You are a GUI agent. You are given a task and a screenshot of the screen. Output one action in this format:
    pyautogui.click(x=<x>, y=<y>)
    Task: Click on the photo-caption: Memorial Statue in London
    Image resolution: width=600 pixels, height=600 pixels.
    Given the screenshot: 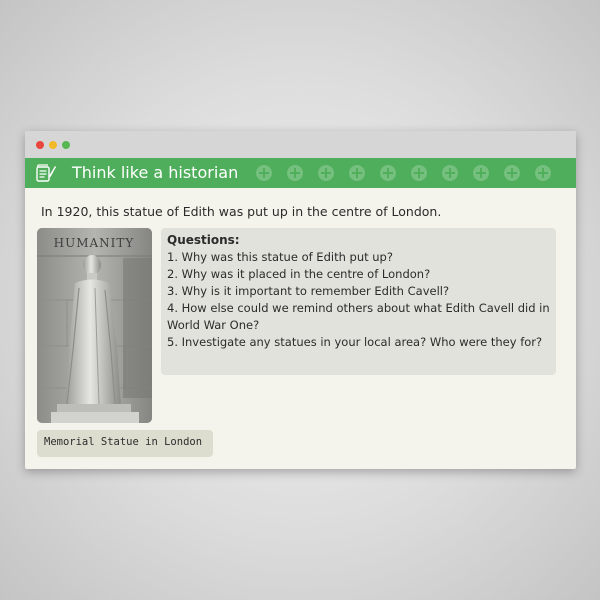 What is the action you would take?
    pyautogui.click(x=123, y=442)
    